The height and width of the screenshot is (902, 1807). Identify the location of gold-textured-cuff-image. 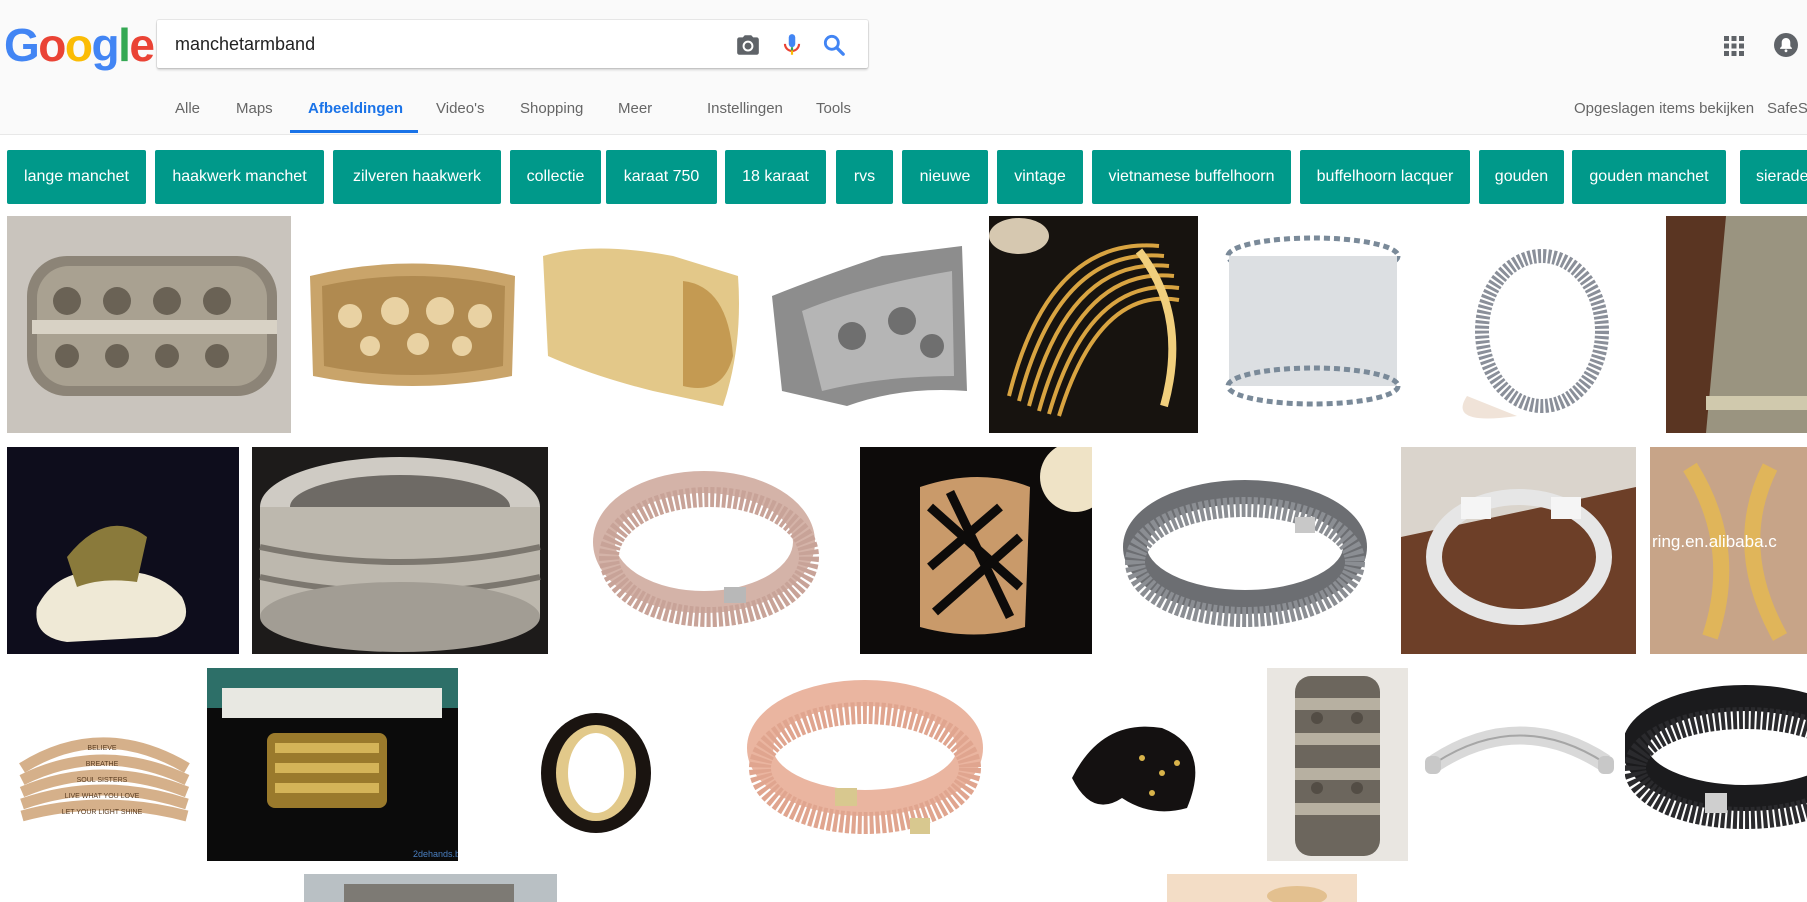
(643, 324).